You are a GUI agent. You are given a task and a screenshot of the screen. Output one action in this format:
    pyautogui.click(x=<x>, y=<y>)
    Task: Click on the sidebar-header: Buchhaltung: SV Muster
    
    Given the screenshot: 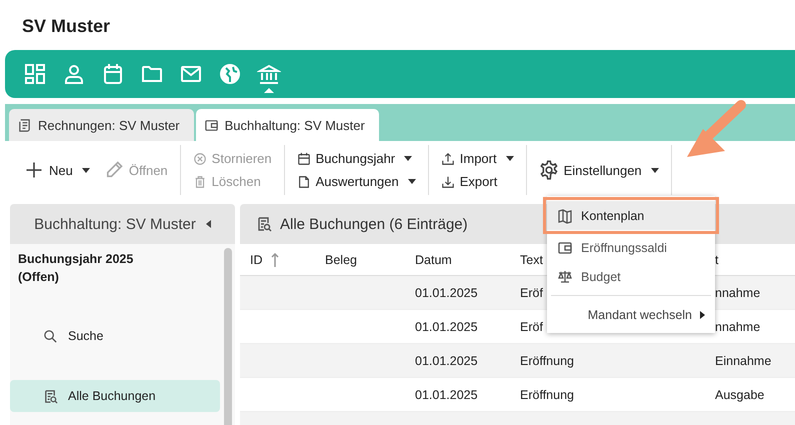 What is the action you would take?
    pyautogui.click(x=122, y=224)
    